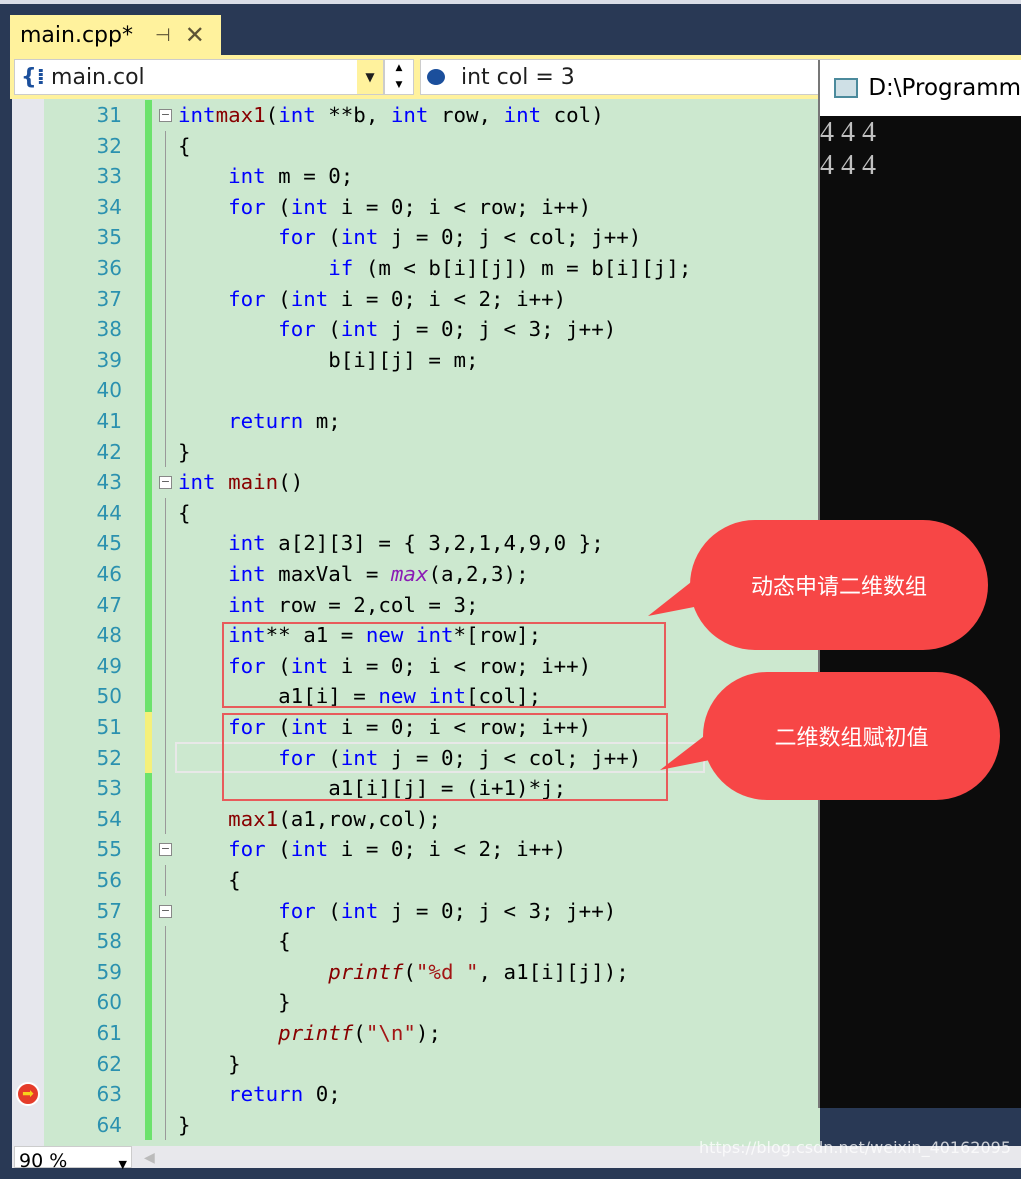 The height and width of the screenshot is (1179, 1021). What do you see at coordinates (851, 736) in the screenshot?
I see `callout-initial-values: 二维数组赋初值` at bounding box center [851, 736].